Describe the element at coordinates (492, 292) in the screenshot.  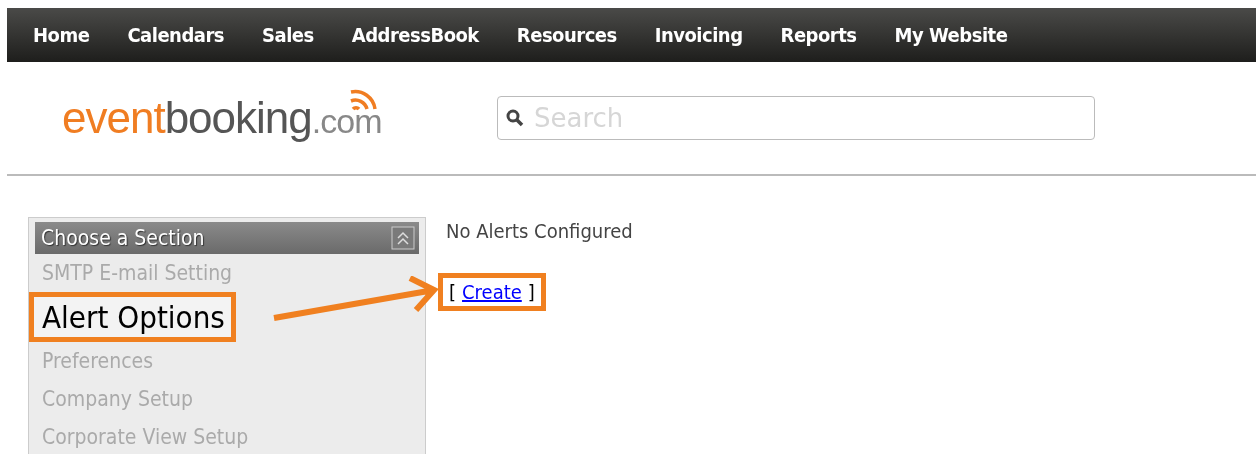
I see `create-link: Create` at that location.